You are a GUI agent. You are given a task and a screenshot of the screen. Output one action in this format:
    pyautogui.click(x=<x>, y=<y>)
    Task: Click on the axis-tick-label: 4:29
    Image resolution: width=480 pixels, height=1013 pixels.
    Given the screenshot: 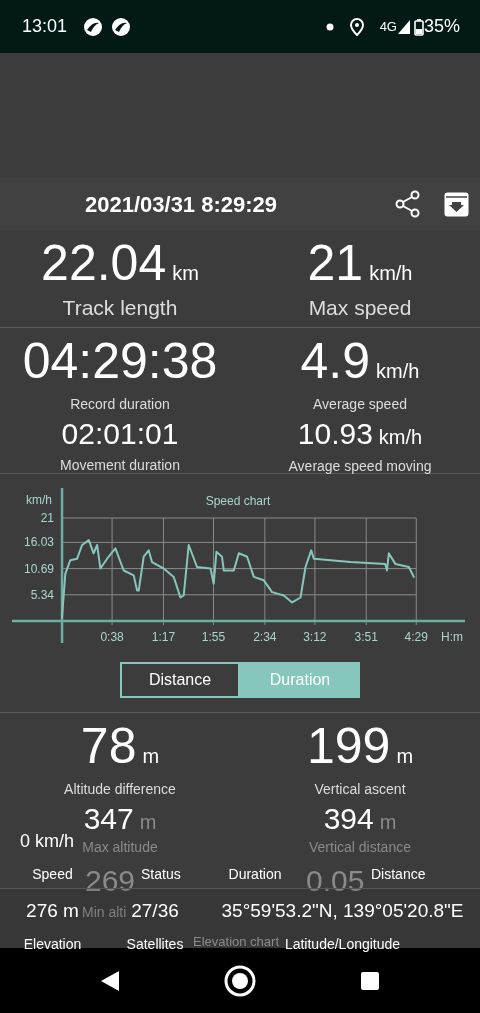 What is the action you would take?
    pyautogui.click(x=416, y=637)
    